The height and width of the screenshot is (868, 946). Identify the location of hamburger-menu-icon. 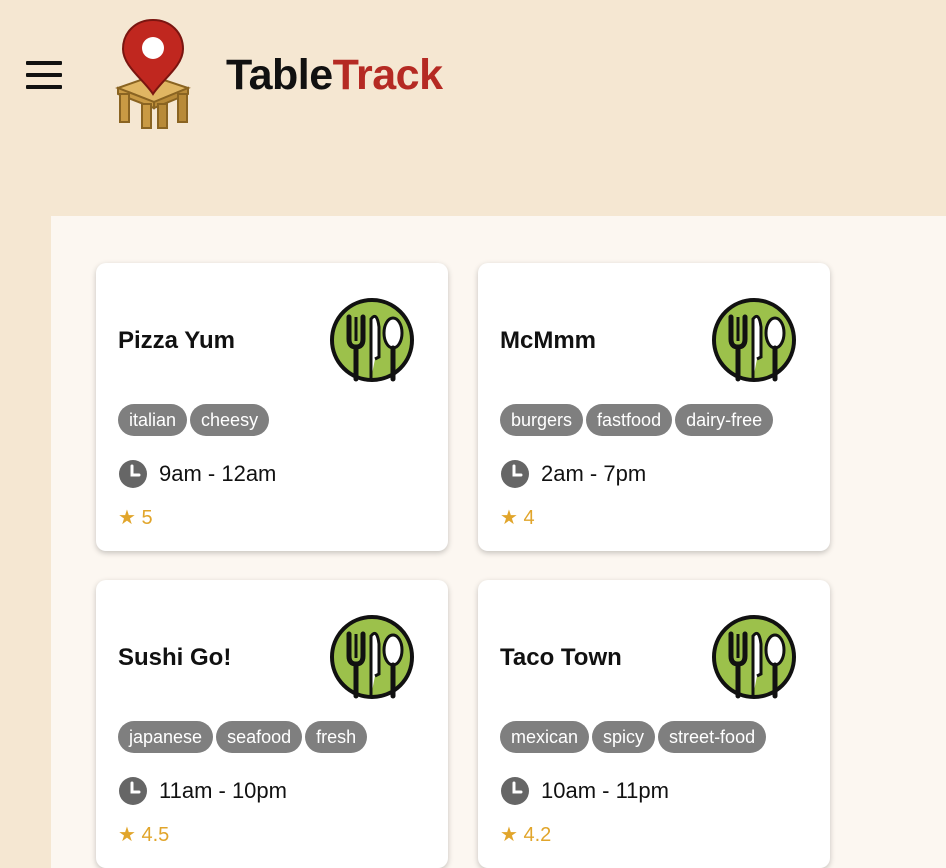
(44, 76).